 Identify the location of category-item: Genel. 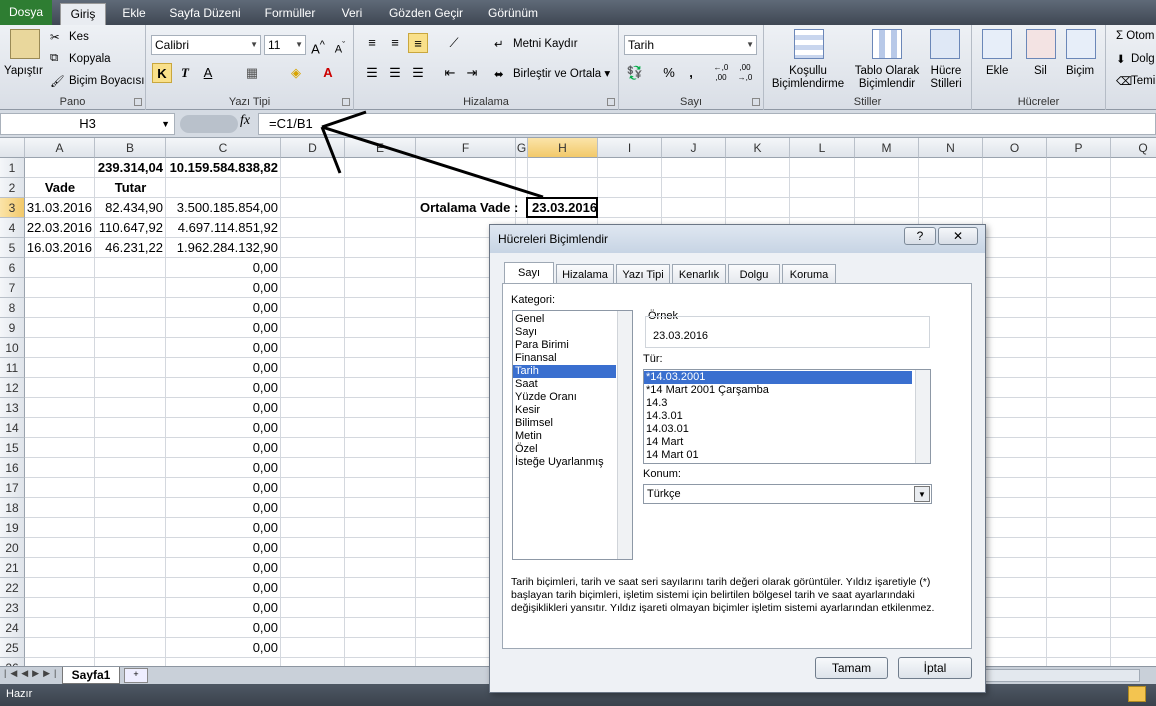
(564, 319).